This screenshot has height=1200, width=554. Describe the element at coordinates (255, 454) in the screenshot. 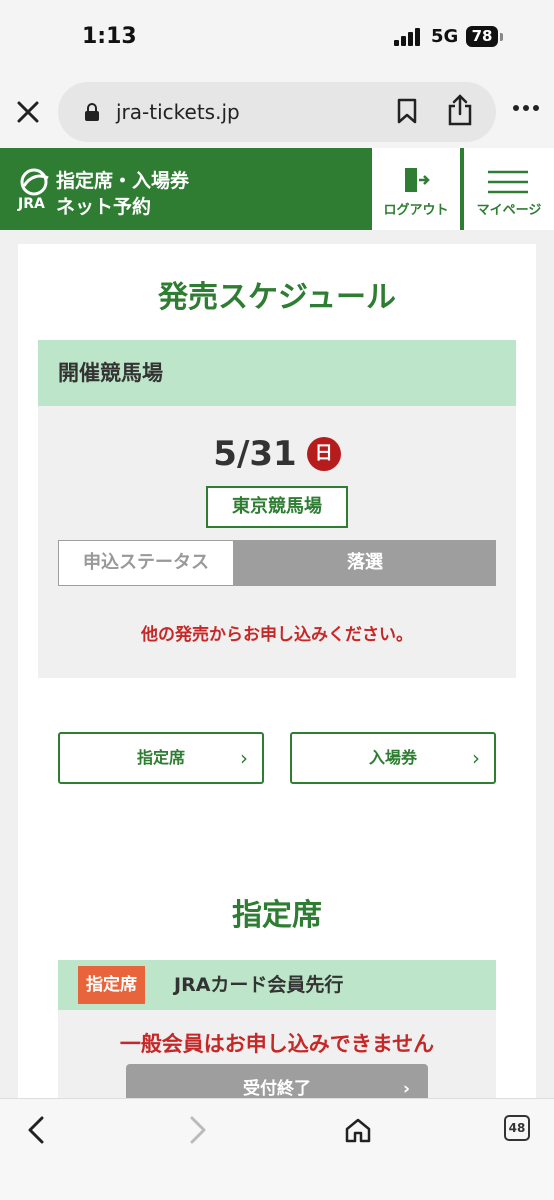

I see `race-date: 5/31` at that location.